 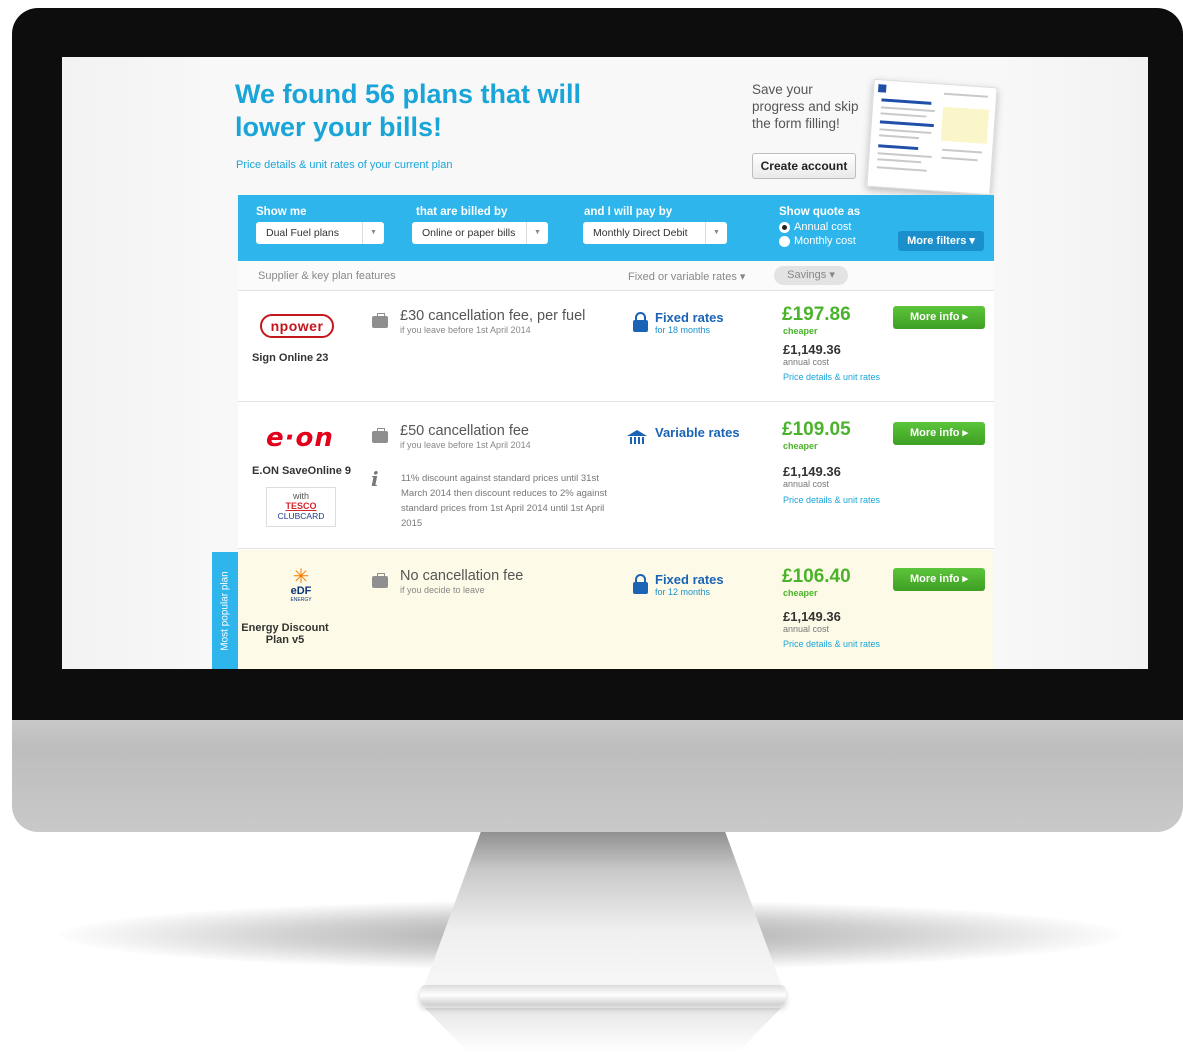 What do you see at coordinates (816, 429) in the screenshot?
I see `saving-amount: £109.05` at bounding box center [816, 429].